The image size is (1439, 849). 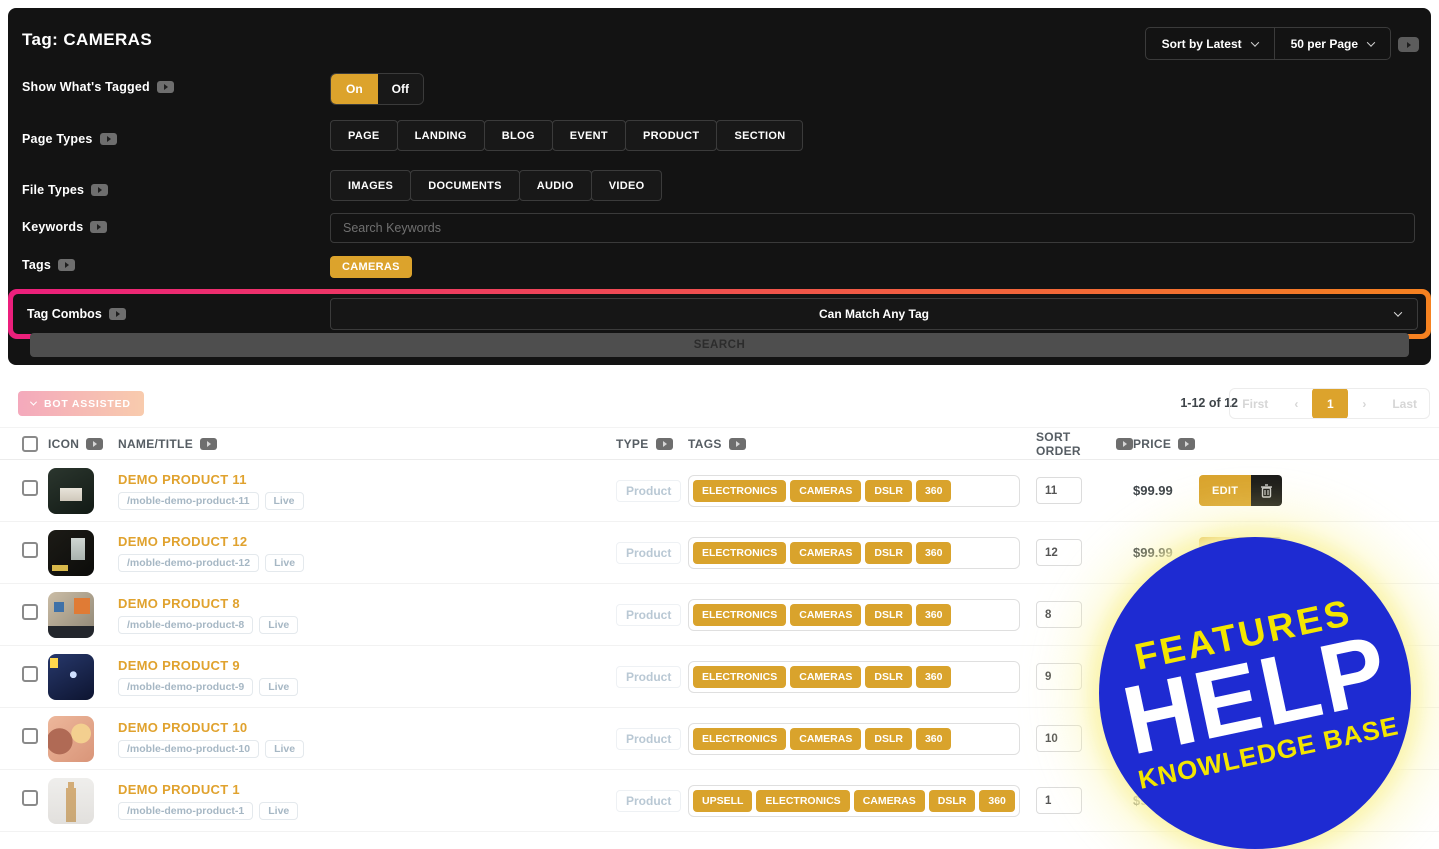 I want to click on filter-label-text: Tags, so click(x=37, y=265).